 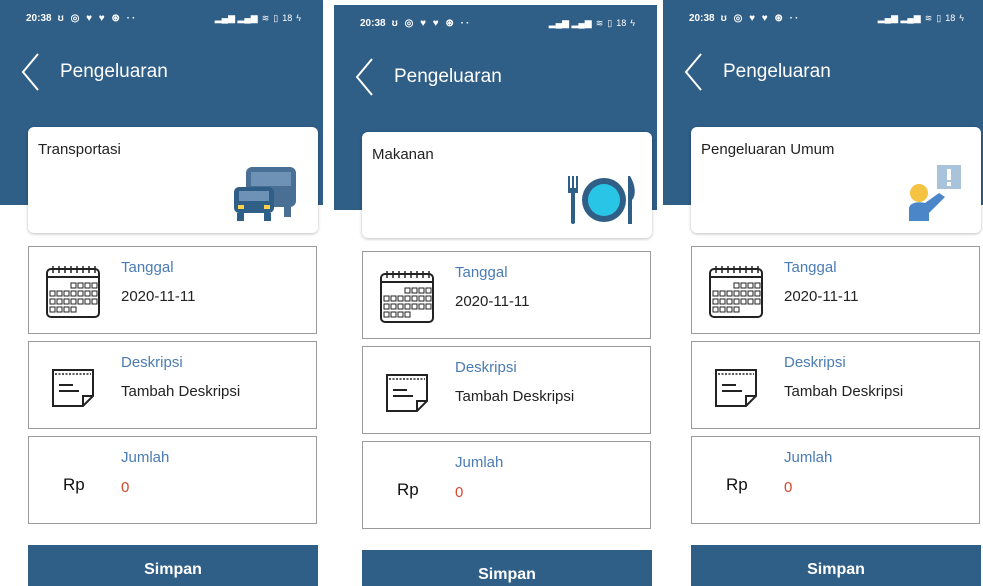 I want to click on category-card: Transportasi, so click(x=173, y=180).